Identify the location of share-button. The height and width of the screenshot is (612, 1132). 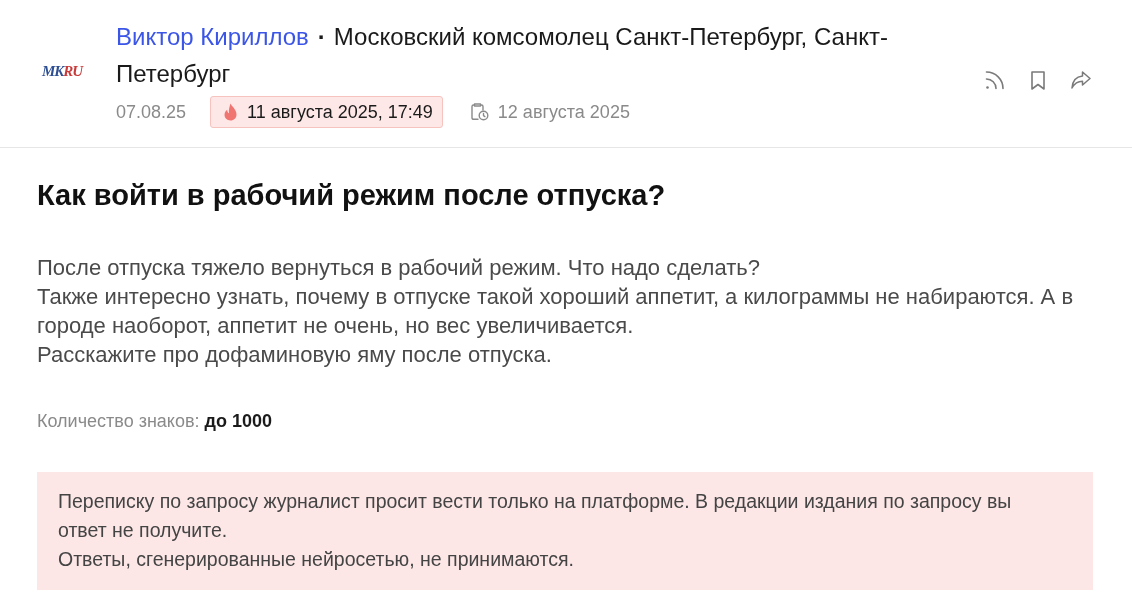
(1081, 80).